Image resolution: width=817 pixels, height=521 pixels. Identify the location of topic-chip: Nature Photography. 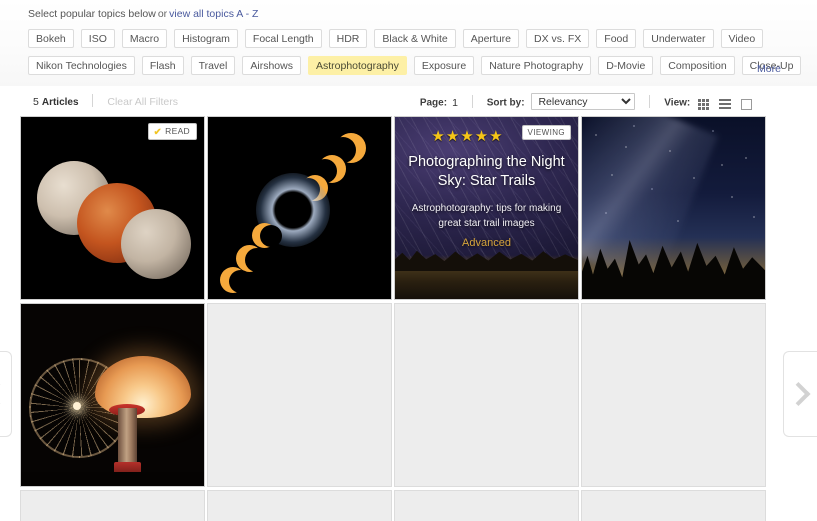
(536, 65).